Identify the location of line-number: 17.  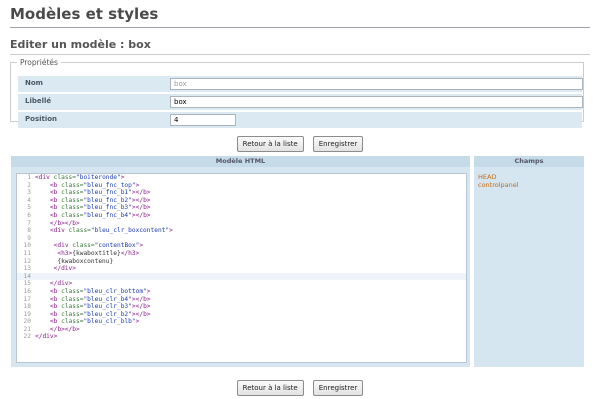
(27, 299).